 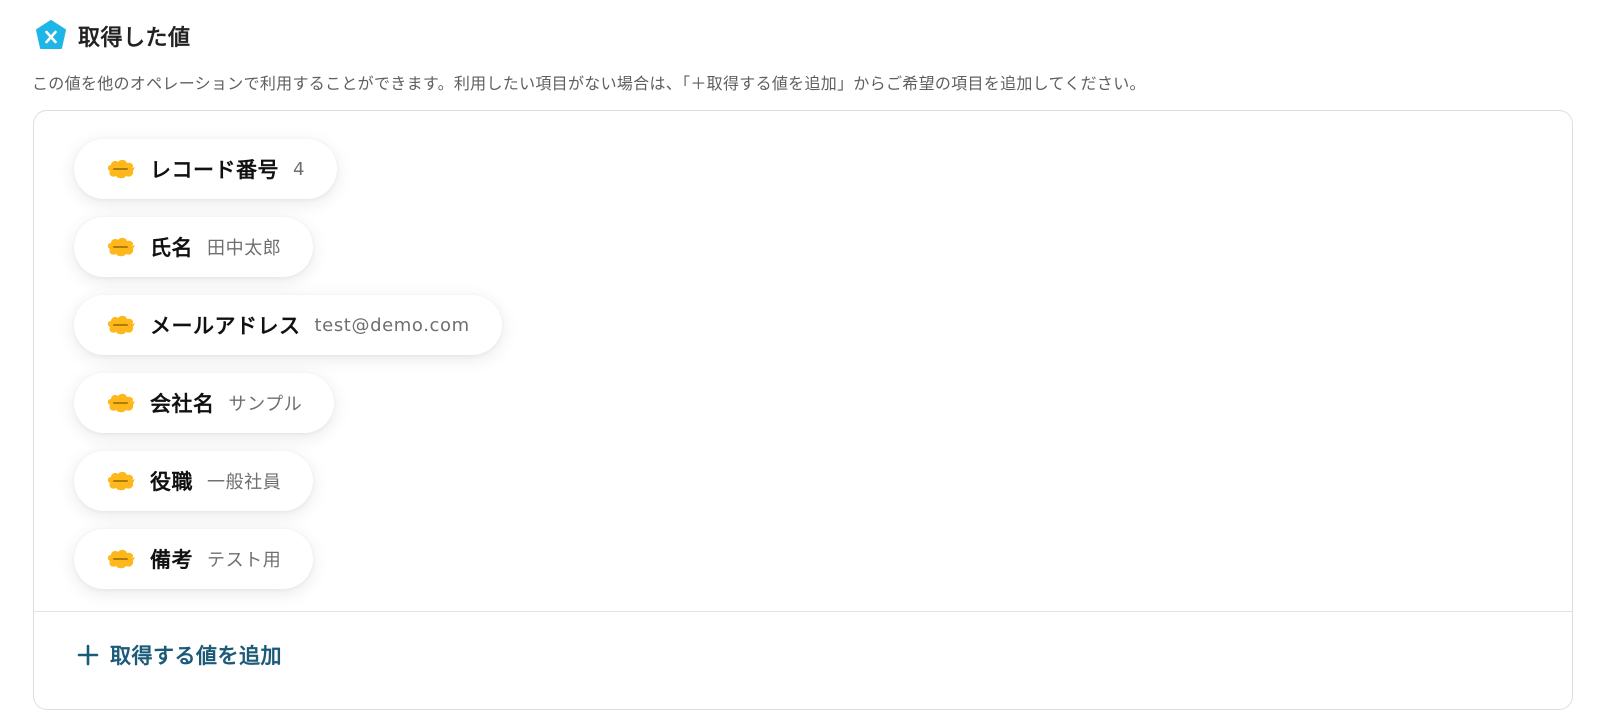 I want to click on value-chip-company: 会社名 サンプル, so click(x=204, y=403).